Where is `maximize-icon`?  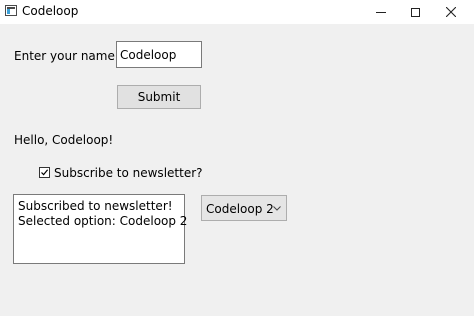 maximize-icon is located at coordinates (415, 12).